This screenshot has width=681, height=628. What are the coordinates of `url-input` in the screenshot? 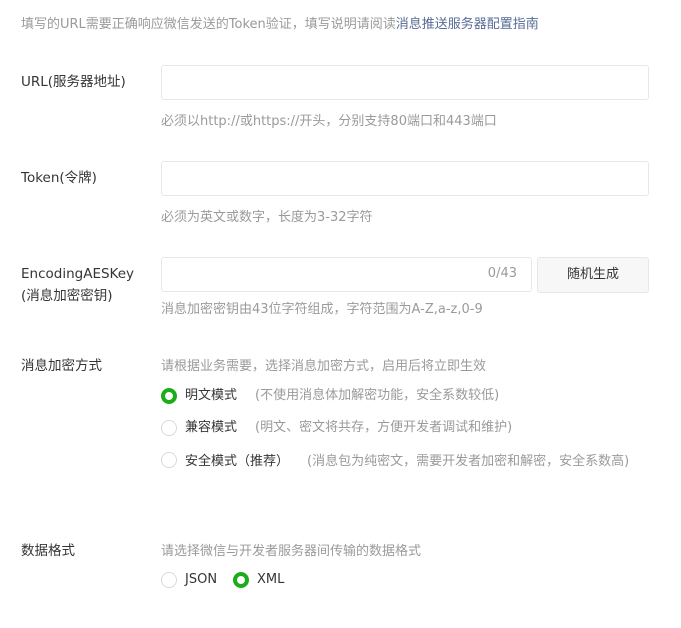 It's located at (405, 82).